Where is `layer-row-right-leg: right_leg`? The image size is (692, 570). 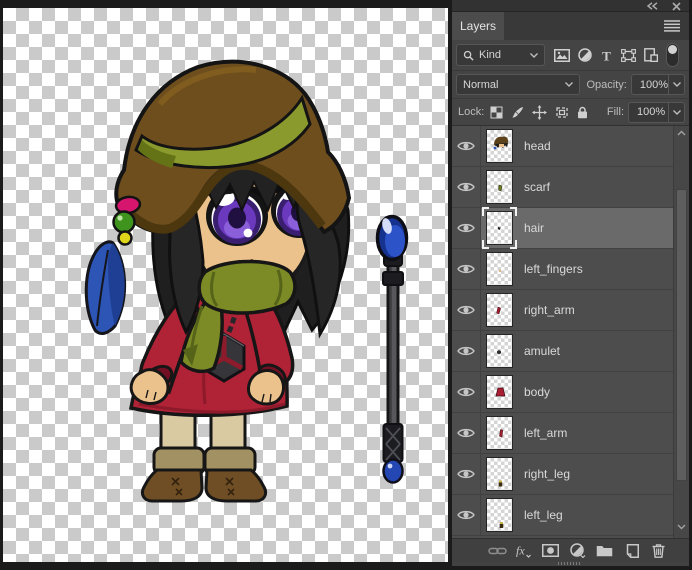 layer-row-right-leg: right_leg is located at coordinates (570, 474).